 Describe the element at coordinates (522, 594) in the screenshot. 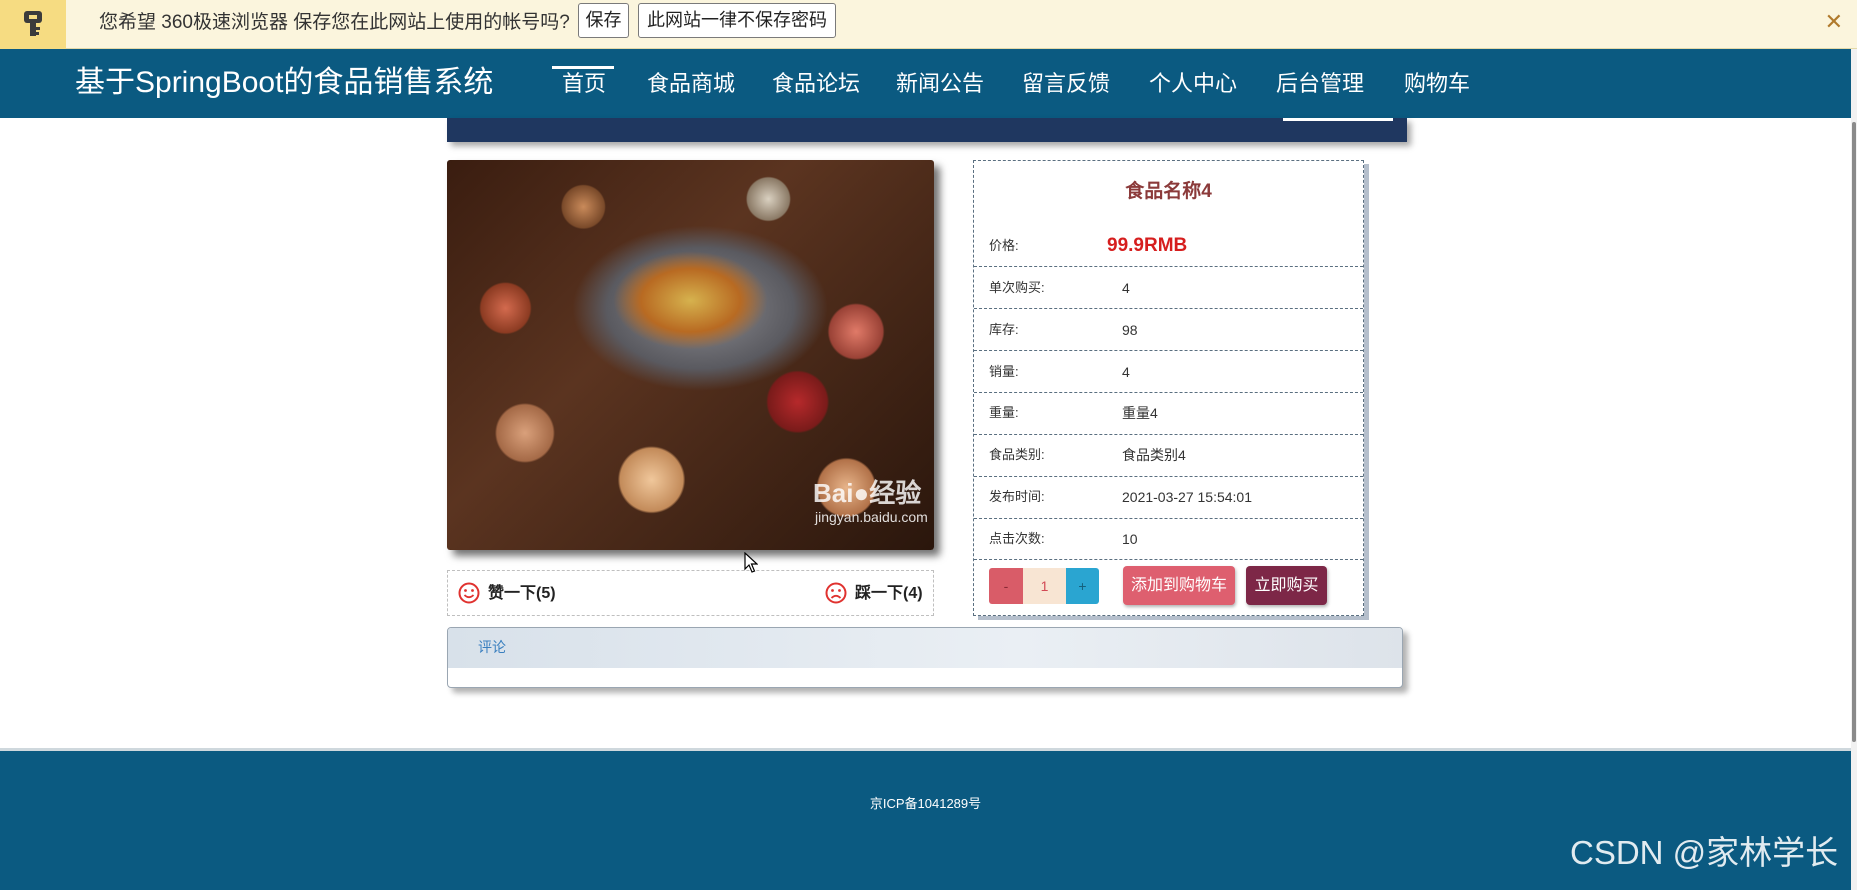

I see `like-button: 赞一下(5)` at that location.